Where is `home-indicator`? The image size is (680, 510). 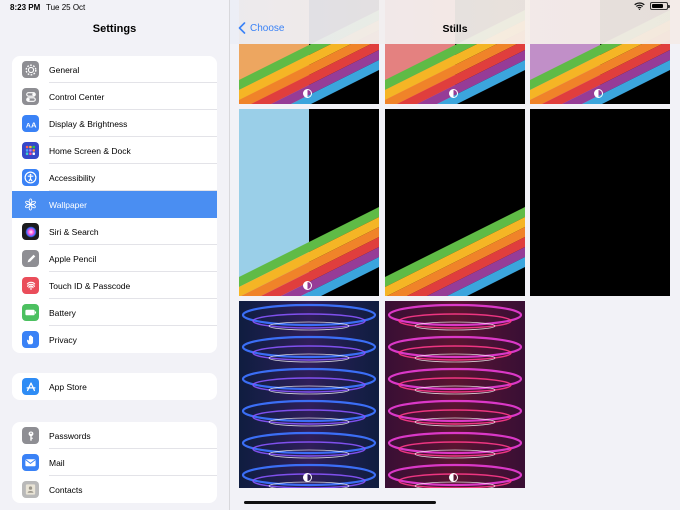 home-indicator is located at coordinates (340, 502).